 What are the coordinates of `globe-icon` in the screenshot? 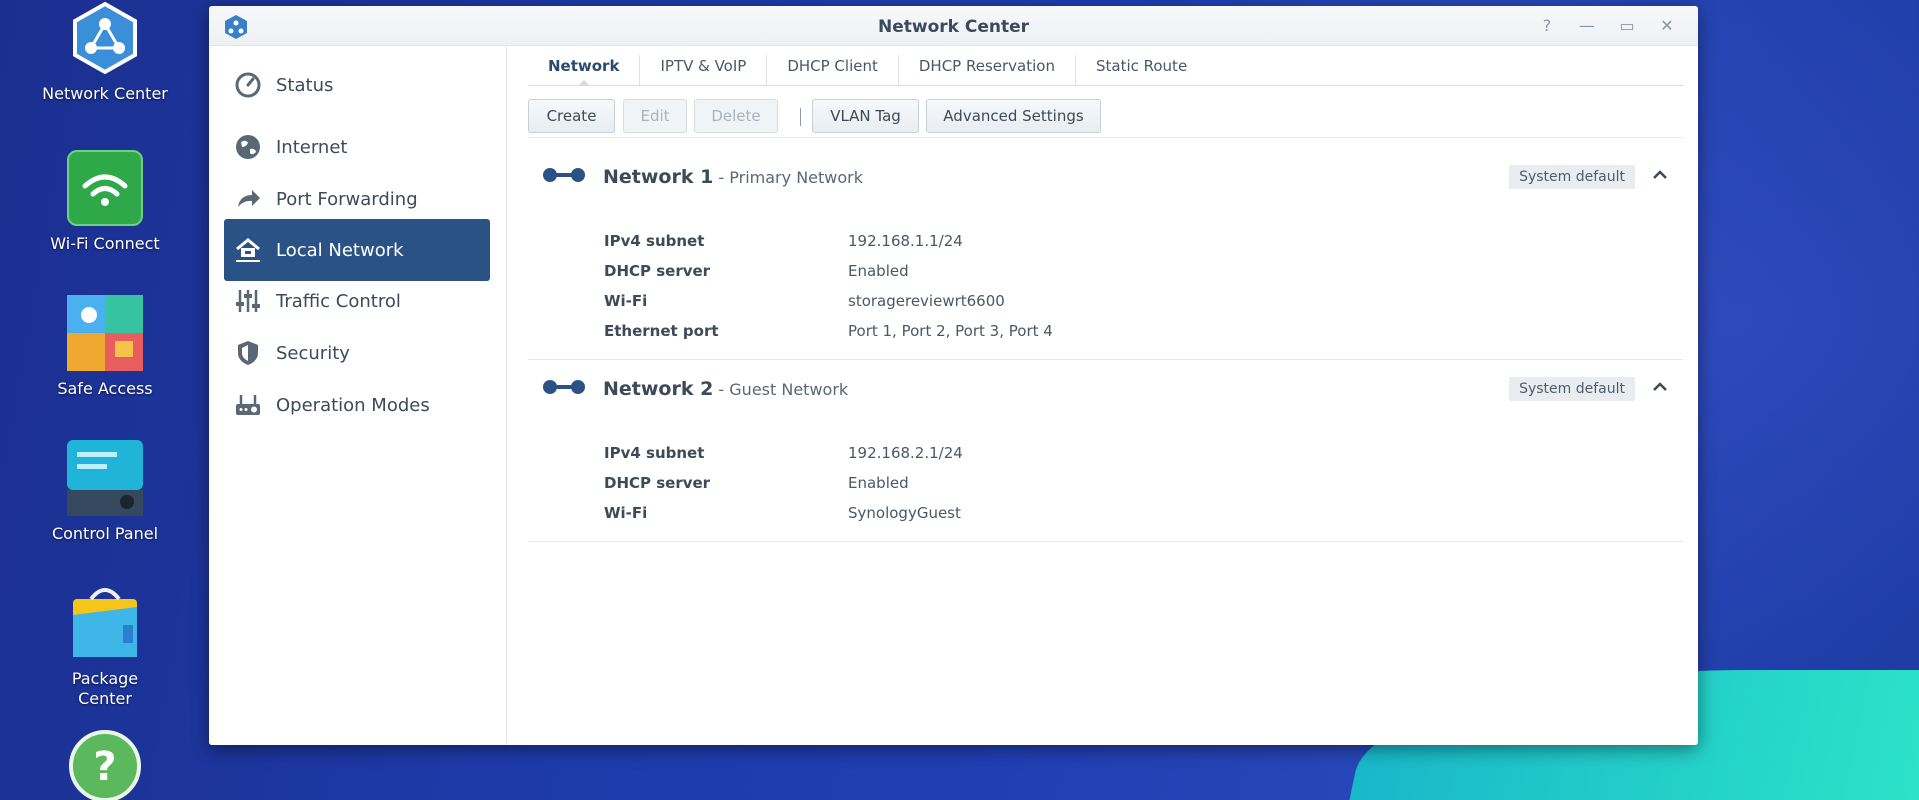 It's located at (248, 147).